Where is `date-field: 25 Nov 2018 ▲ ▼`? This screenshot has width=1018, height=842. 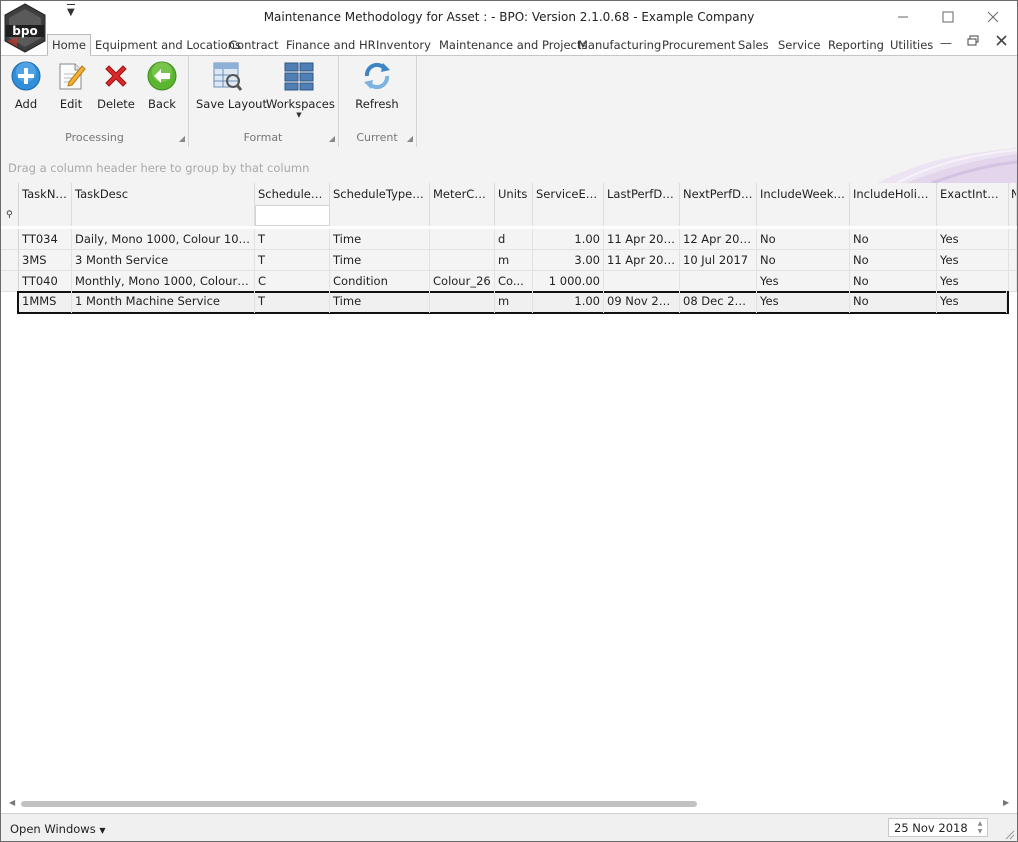 date-field: 25 Nov 2018 ▲ ▼ is located at coordinates (938, 827).